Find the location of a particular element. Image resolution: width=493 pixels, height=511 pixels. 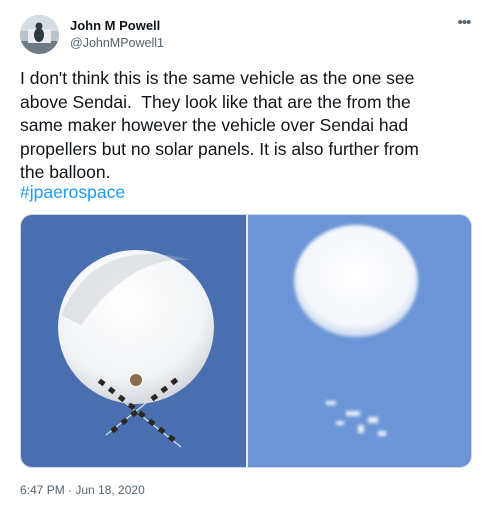

profile-photo-icon is located at coordinates (39, 34).